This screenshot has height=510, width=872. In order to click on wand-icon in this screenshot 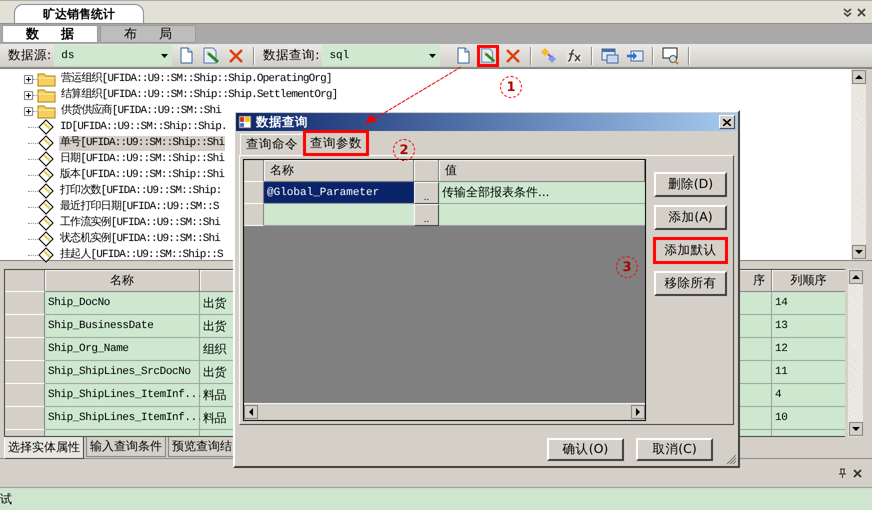, I will do `click(549, 55)`.